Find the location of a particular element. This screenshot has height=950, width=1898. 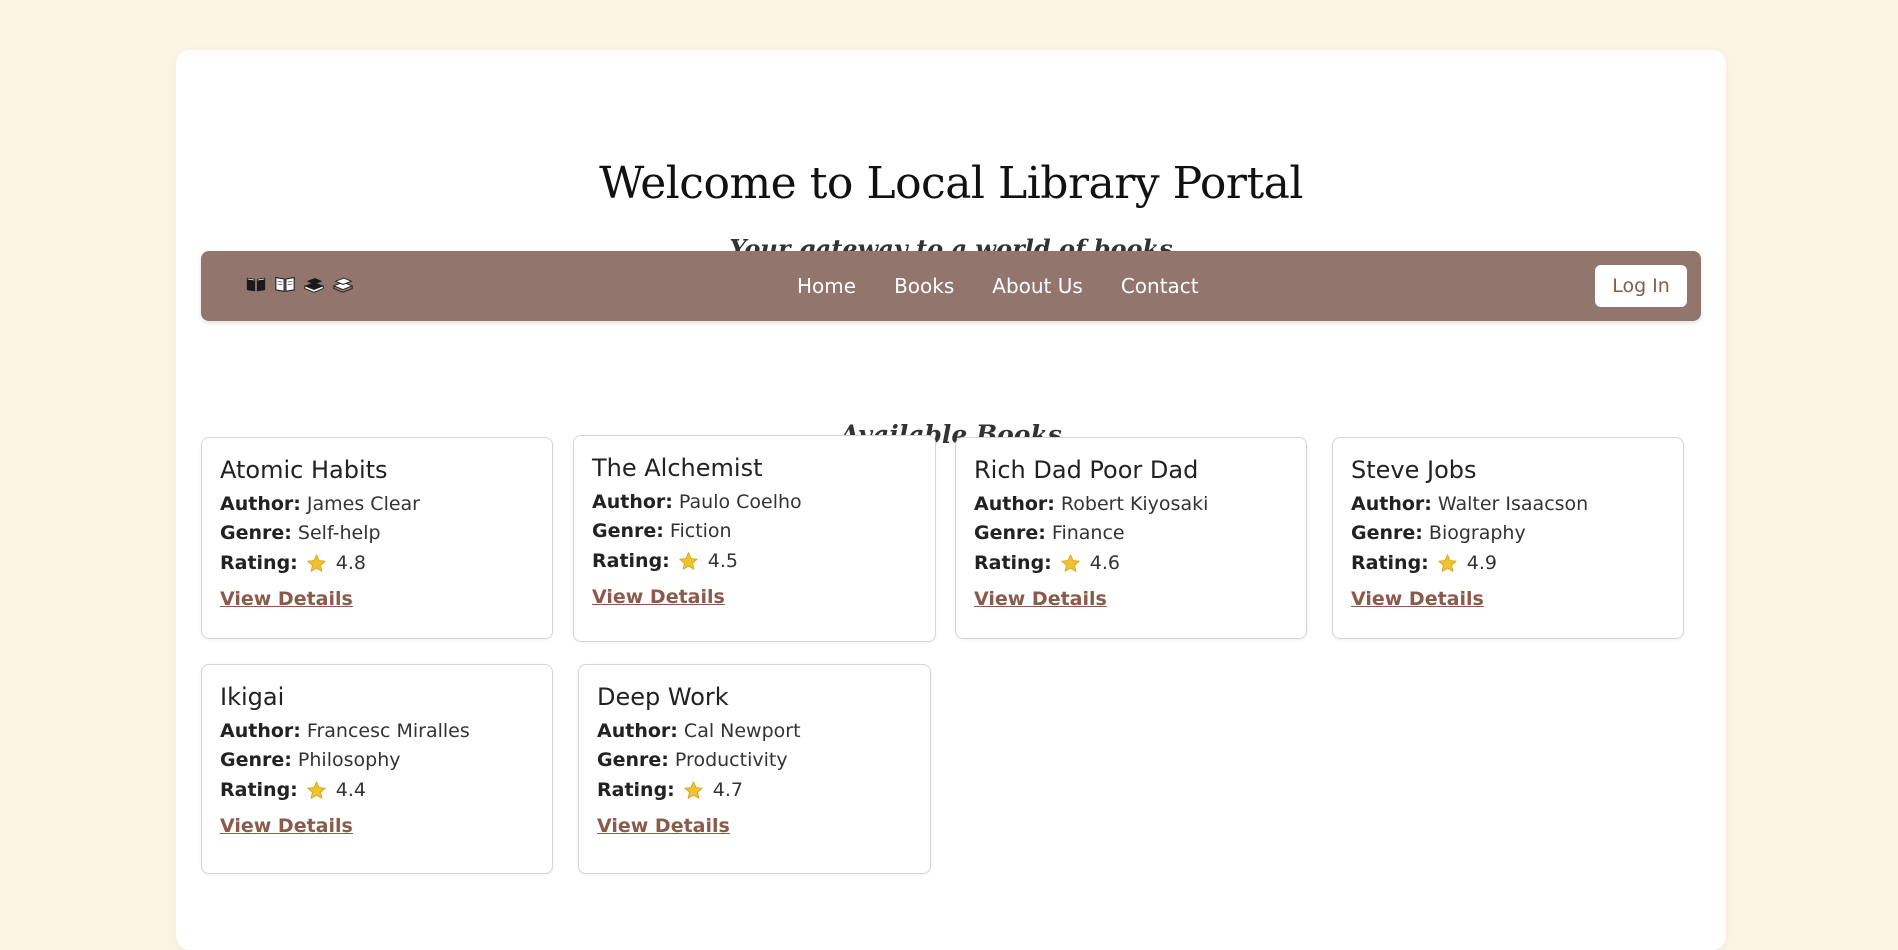

genre-value: Productivity is located at coordinates (731, 760).